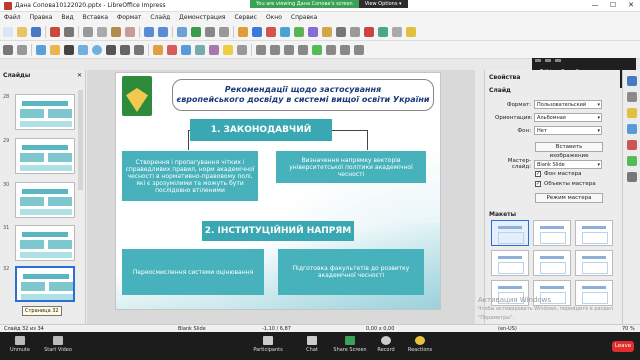 This screenshot has height=360, width=640. Describe the element at coordinates (111, 49) in the screenshot. I see `arrow-icon` at that location.